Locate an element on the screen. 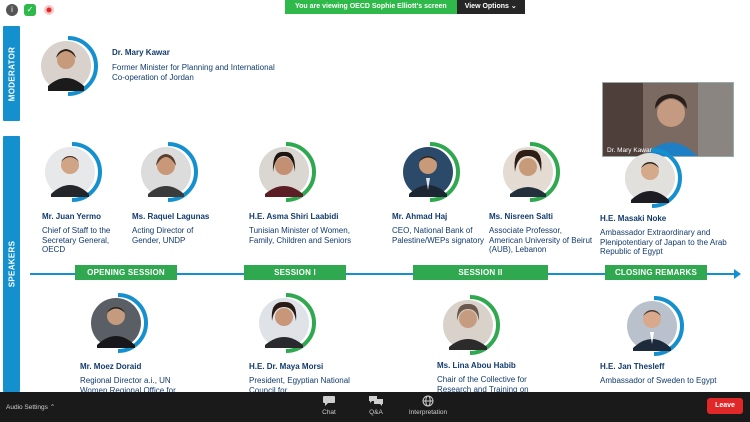 The image size is (750, 422). qa-label: Q&A is located at coordinates (376, 412).